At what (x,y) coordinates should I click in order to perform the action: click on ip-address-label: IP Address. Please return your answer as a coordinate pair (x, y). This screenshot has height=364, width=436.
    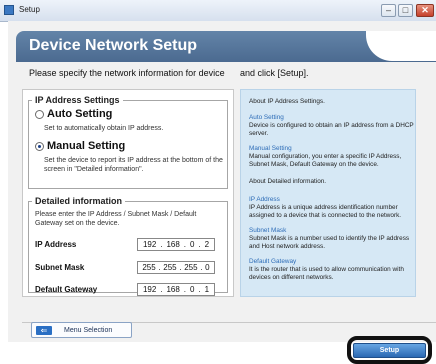
    Looking at the image, I should click on (56, 244).